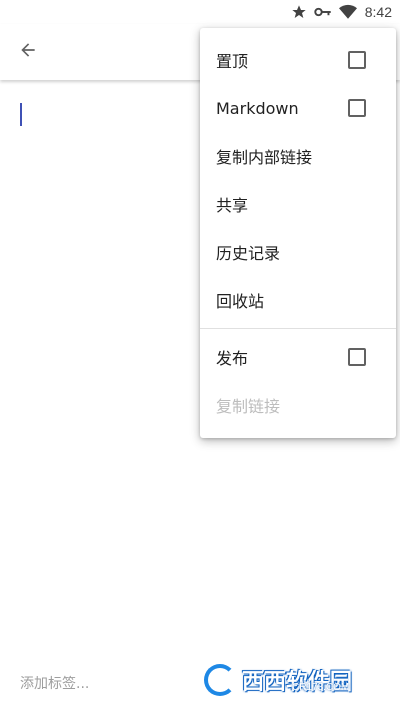 Image resolution: width=400 pixels, height=711 pixels. What do you see at coordinates (248, 406) in the screenshot?
I see `menu-item-label: 复制链接` at bounding box center [248, 406].